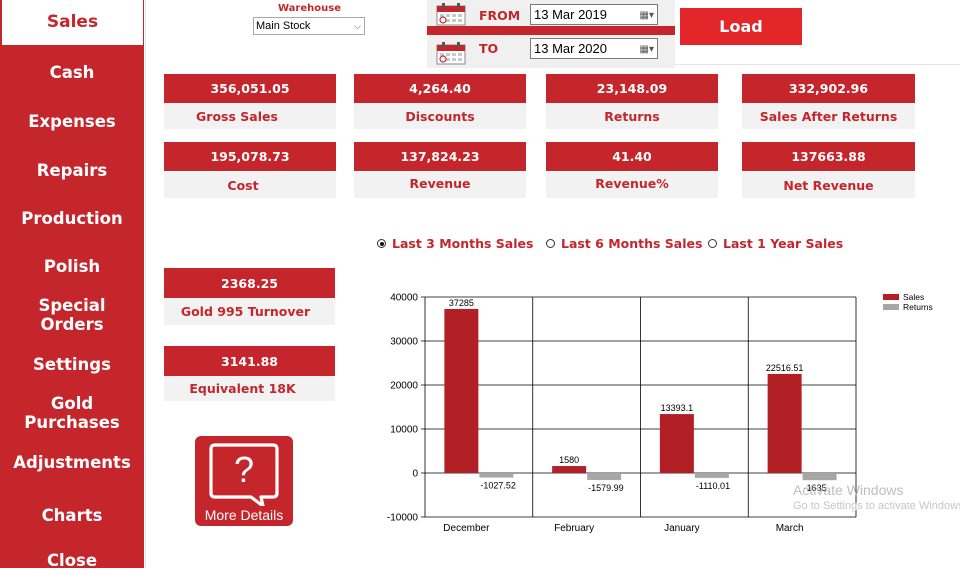 The image size is (960, 575). I want to click on gross-sales-label: Gross Sales, so click(250, 116).